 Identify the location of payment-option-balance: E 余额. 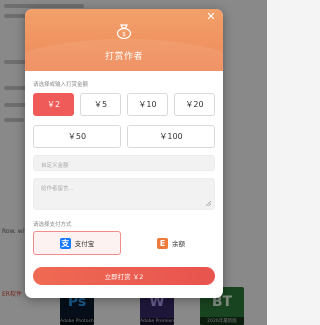
(171, 243).